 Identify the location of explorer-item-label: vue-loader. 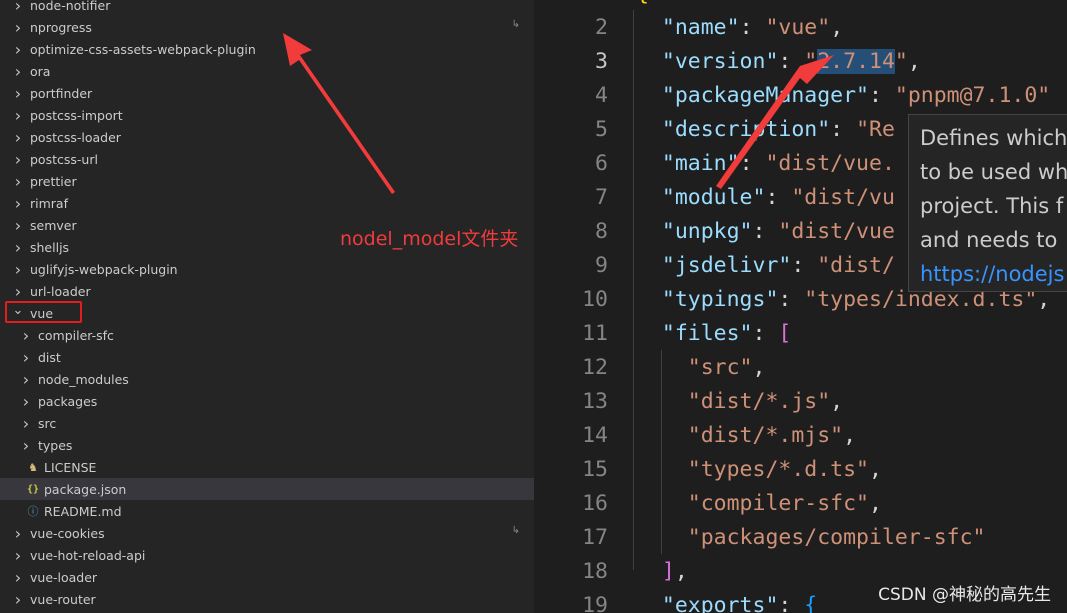
(64, 577).